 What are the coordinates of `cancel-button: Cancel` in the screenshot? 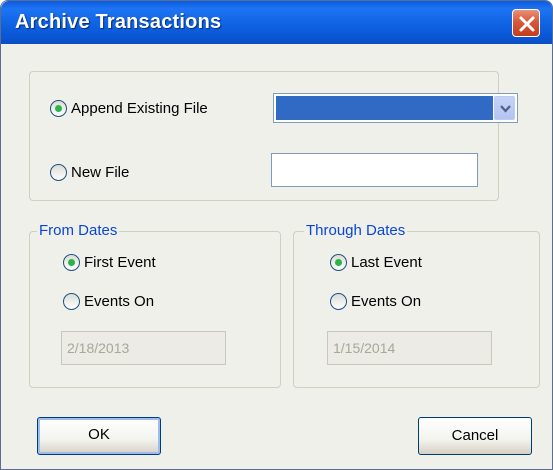 It's located at (475, 436).